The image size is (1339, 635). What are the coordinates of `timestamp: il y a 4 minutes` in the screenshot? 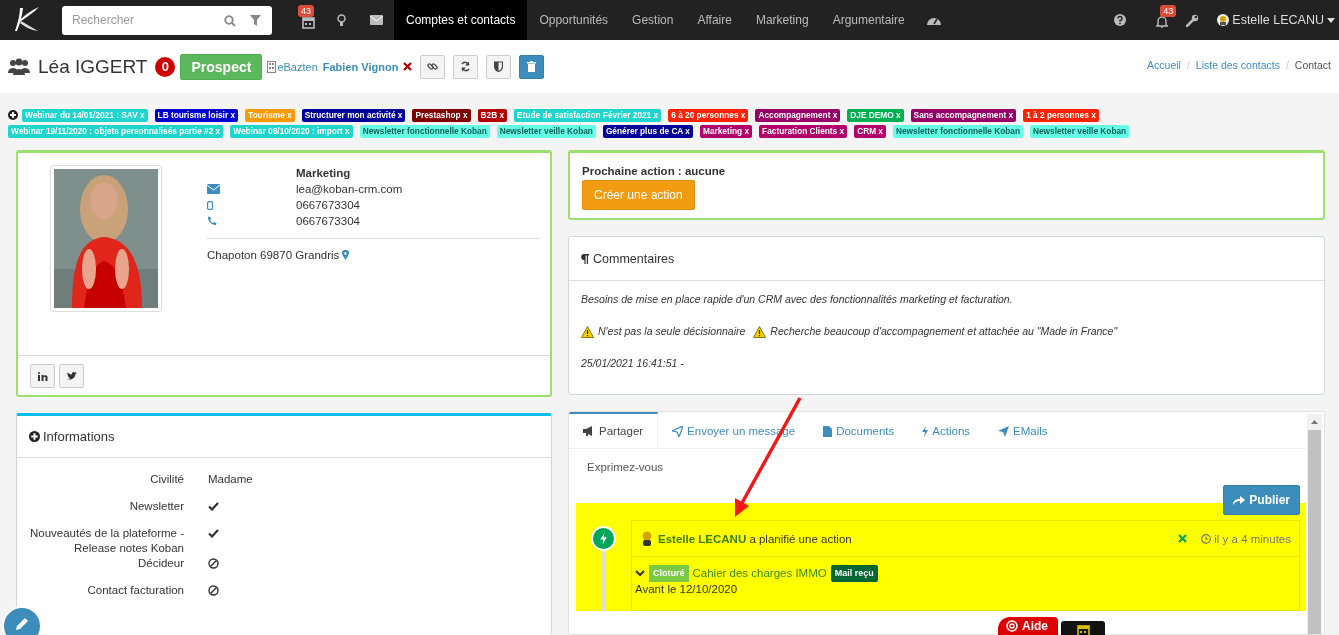 It's located at (1252, 538).